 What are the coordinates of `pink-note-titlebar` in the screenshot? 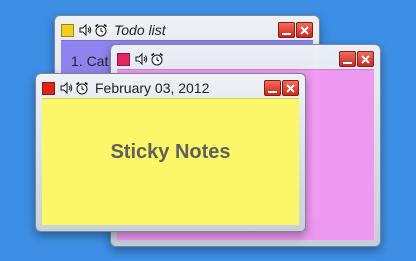 It's located at (245, 59).